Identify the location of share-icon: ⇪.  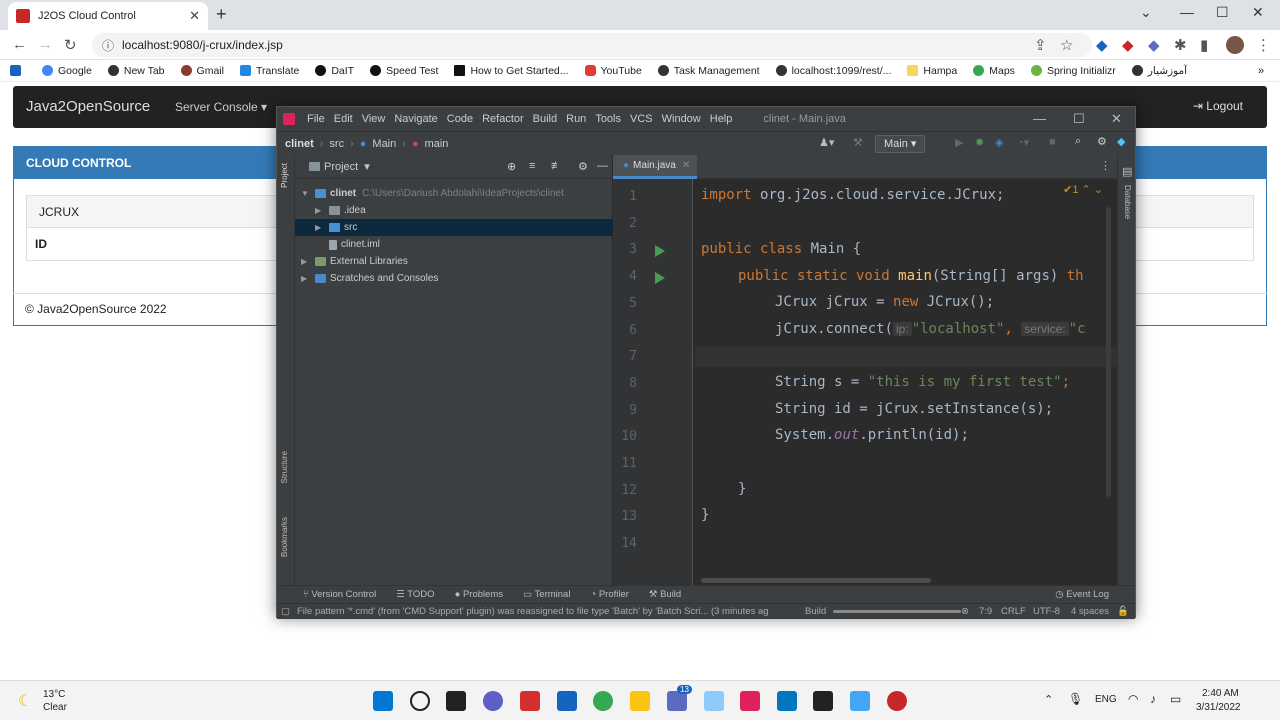
(1040, 45).